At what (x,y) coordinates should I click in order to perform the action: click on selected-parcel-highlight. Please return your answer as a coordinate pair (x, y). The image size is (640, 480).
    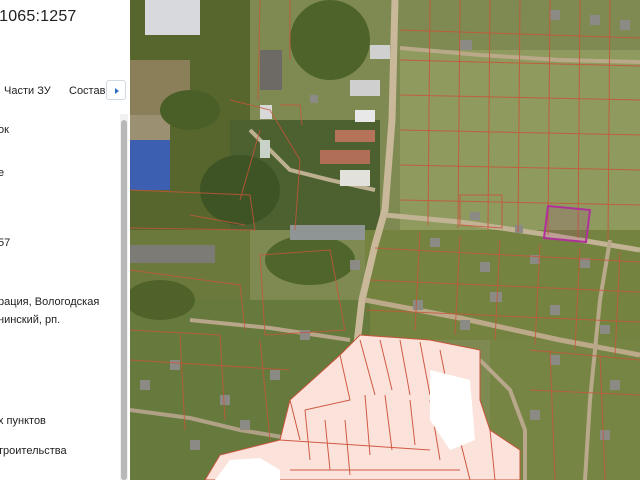
    Looking at the image, I should click on (567, 224).